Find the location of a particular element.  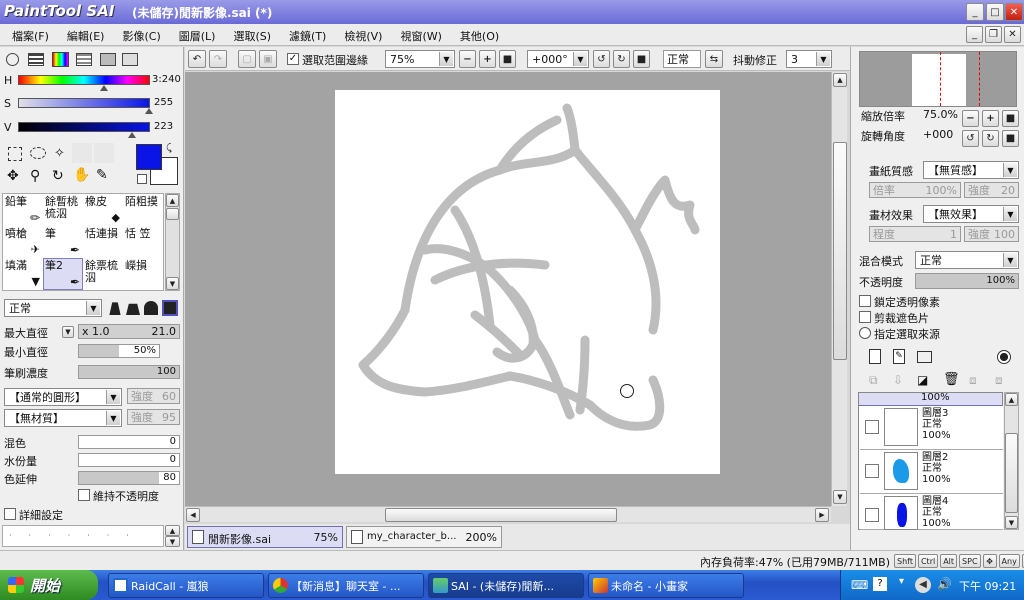

hsv-slider-icon is located at coordinates (60, 59).